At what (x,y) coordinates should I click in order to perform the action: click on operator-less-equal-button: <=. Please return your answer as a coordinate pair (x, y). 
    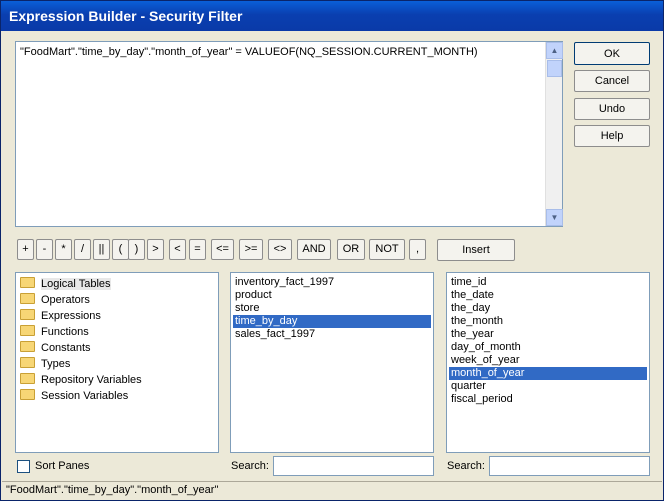
    Looking at the image, I should click on (222, 249).